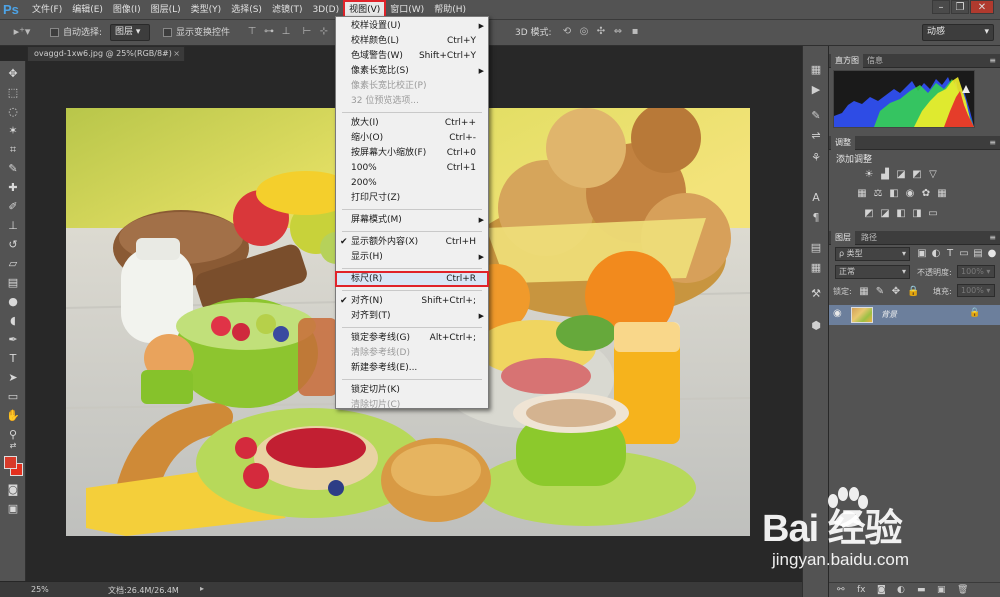 The width and height of the screenshot is (1000, 597). I want to click on foreground-color-swatch, so click(10, 462).